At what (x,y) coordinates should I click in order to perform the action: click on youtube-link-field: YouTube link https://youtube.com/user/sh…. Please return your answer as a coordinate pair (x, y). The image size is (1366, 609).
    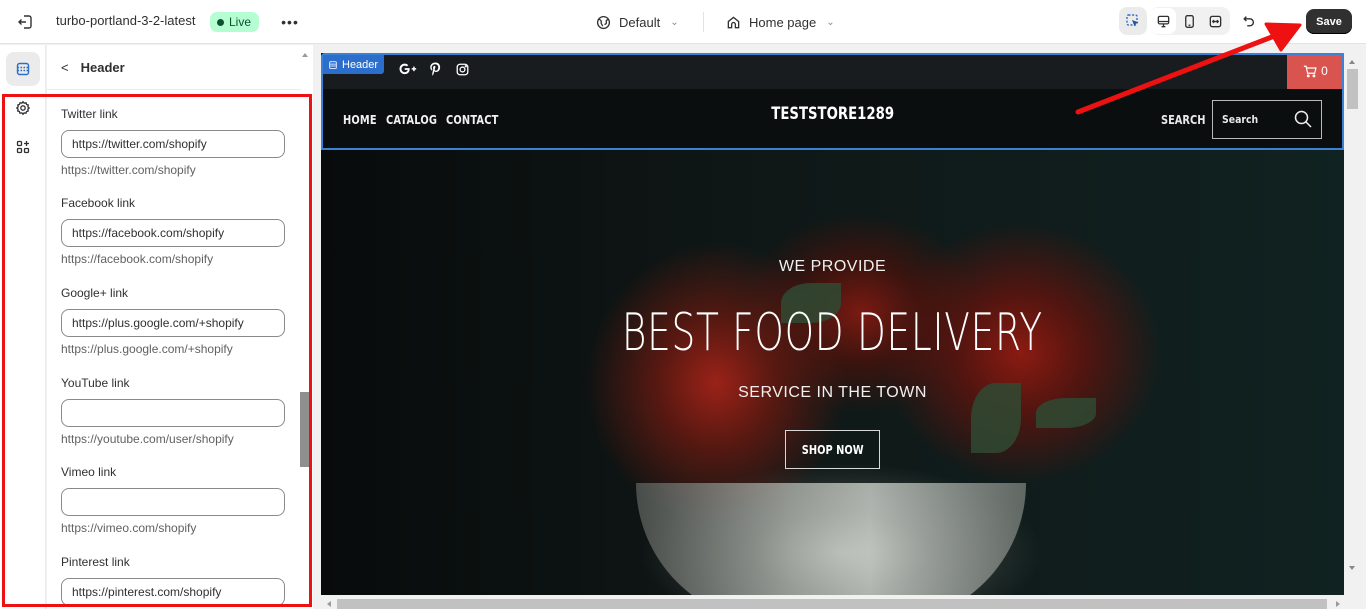
    Looking at the image, I should click on (173, 411).